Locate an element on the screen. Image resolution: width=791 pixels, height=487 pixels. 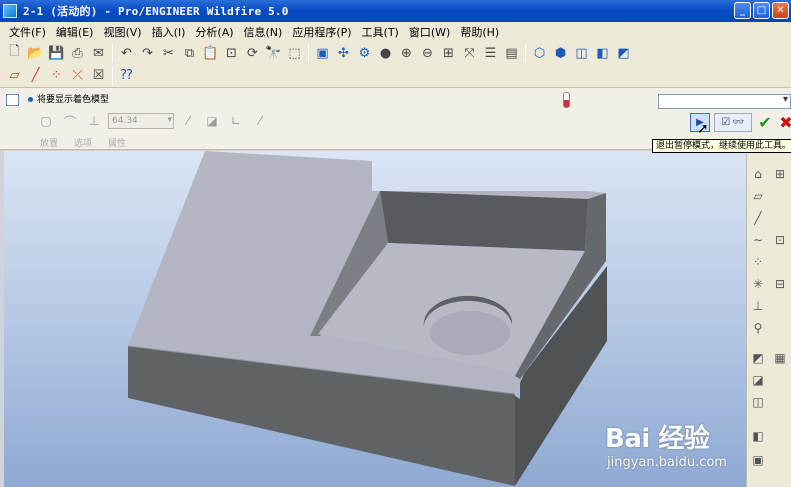
watermark-logo: Bai 经验 is located at coordinates (657, 439).